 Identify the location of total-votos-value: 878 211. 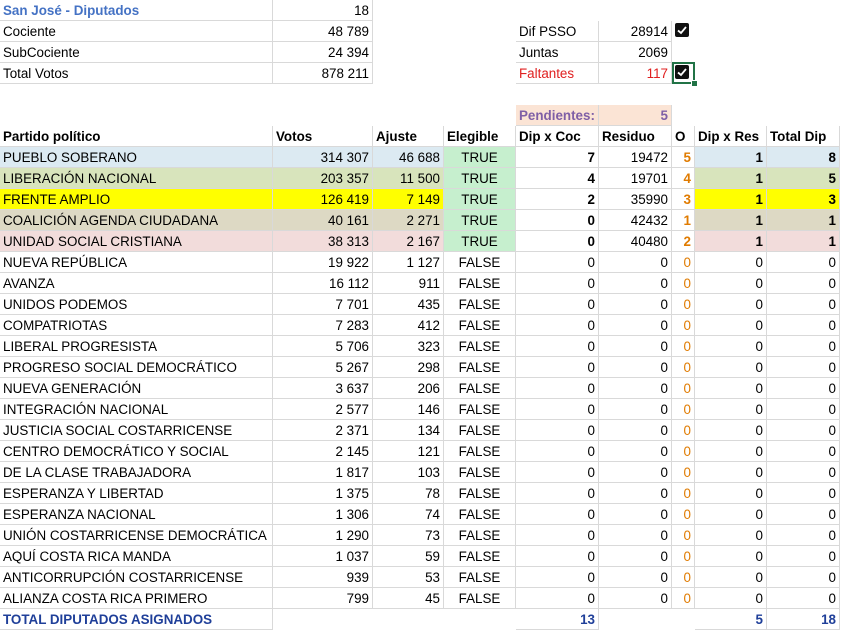
(323, 73).